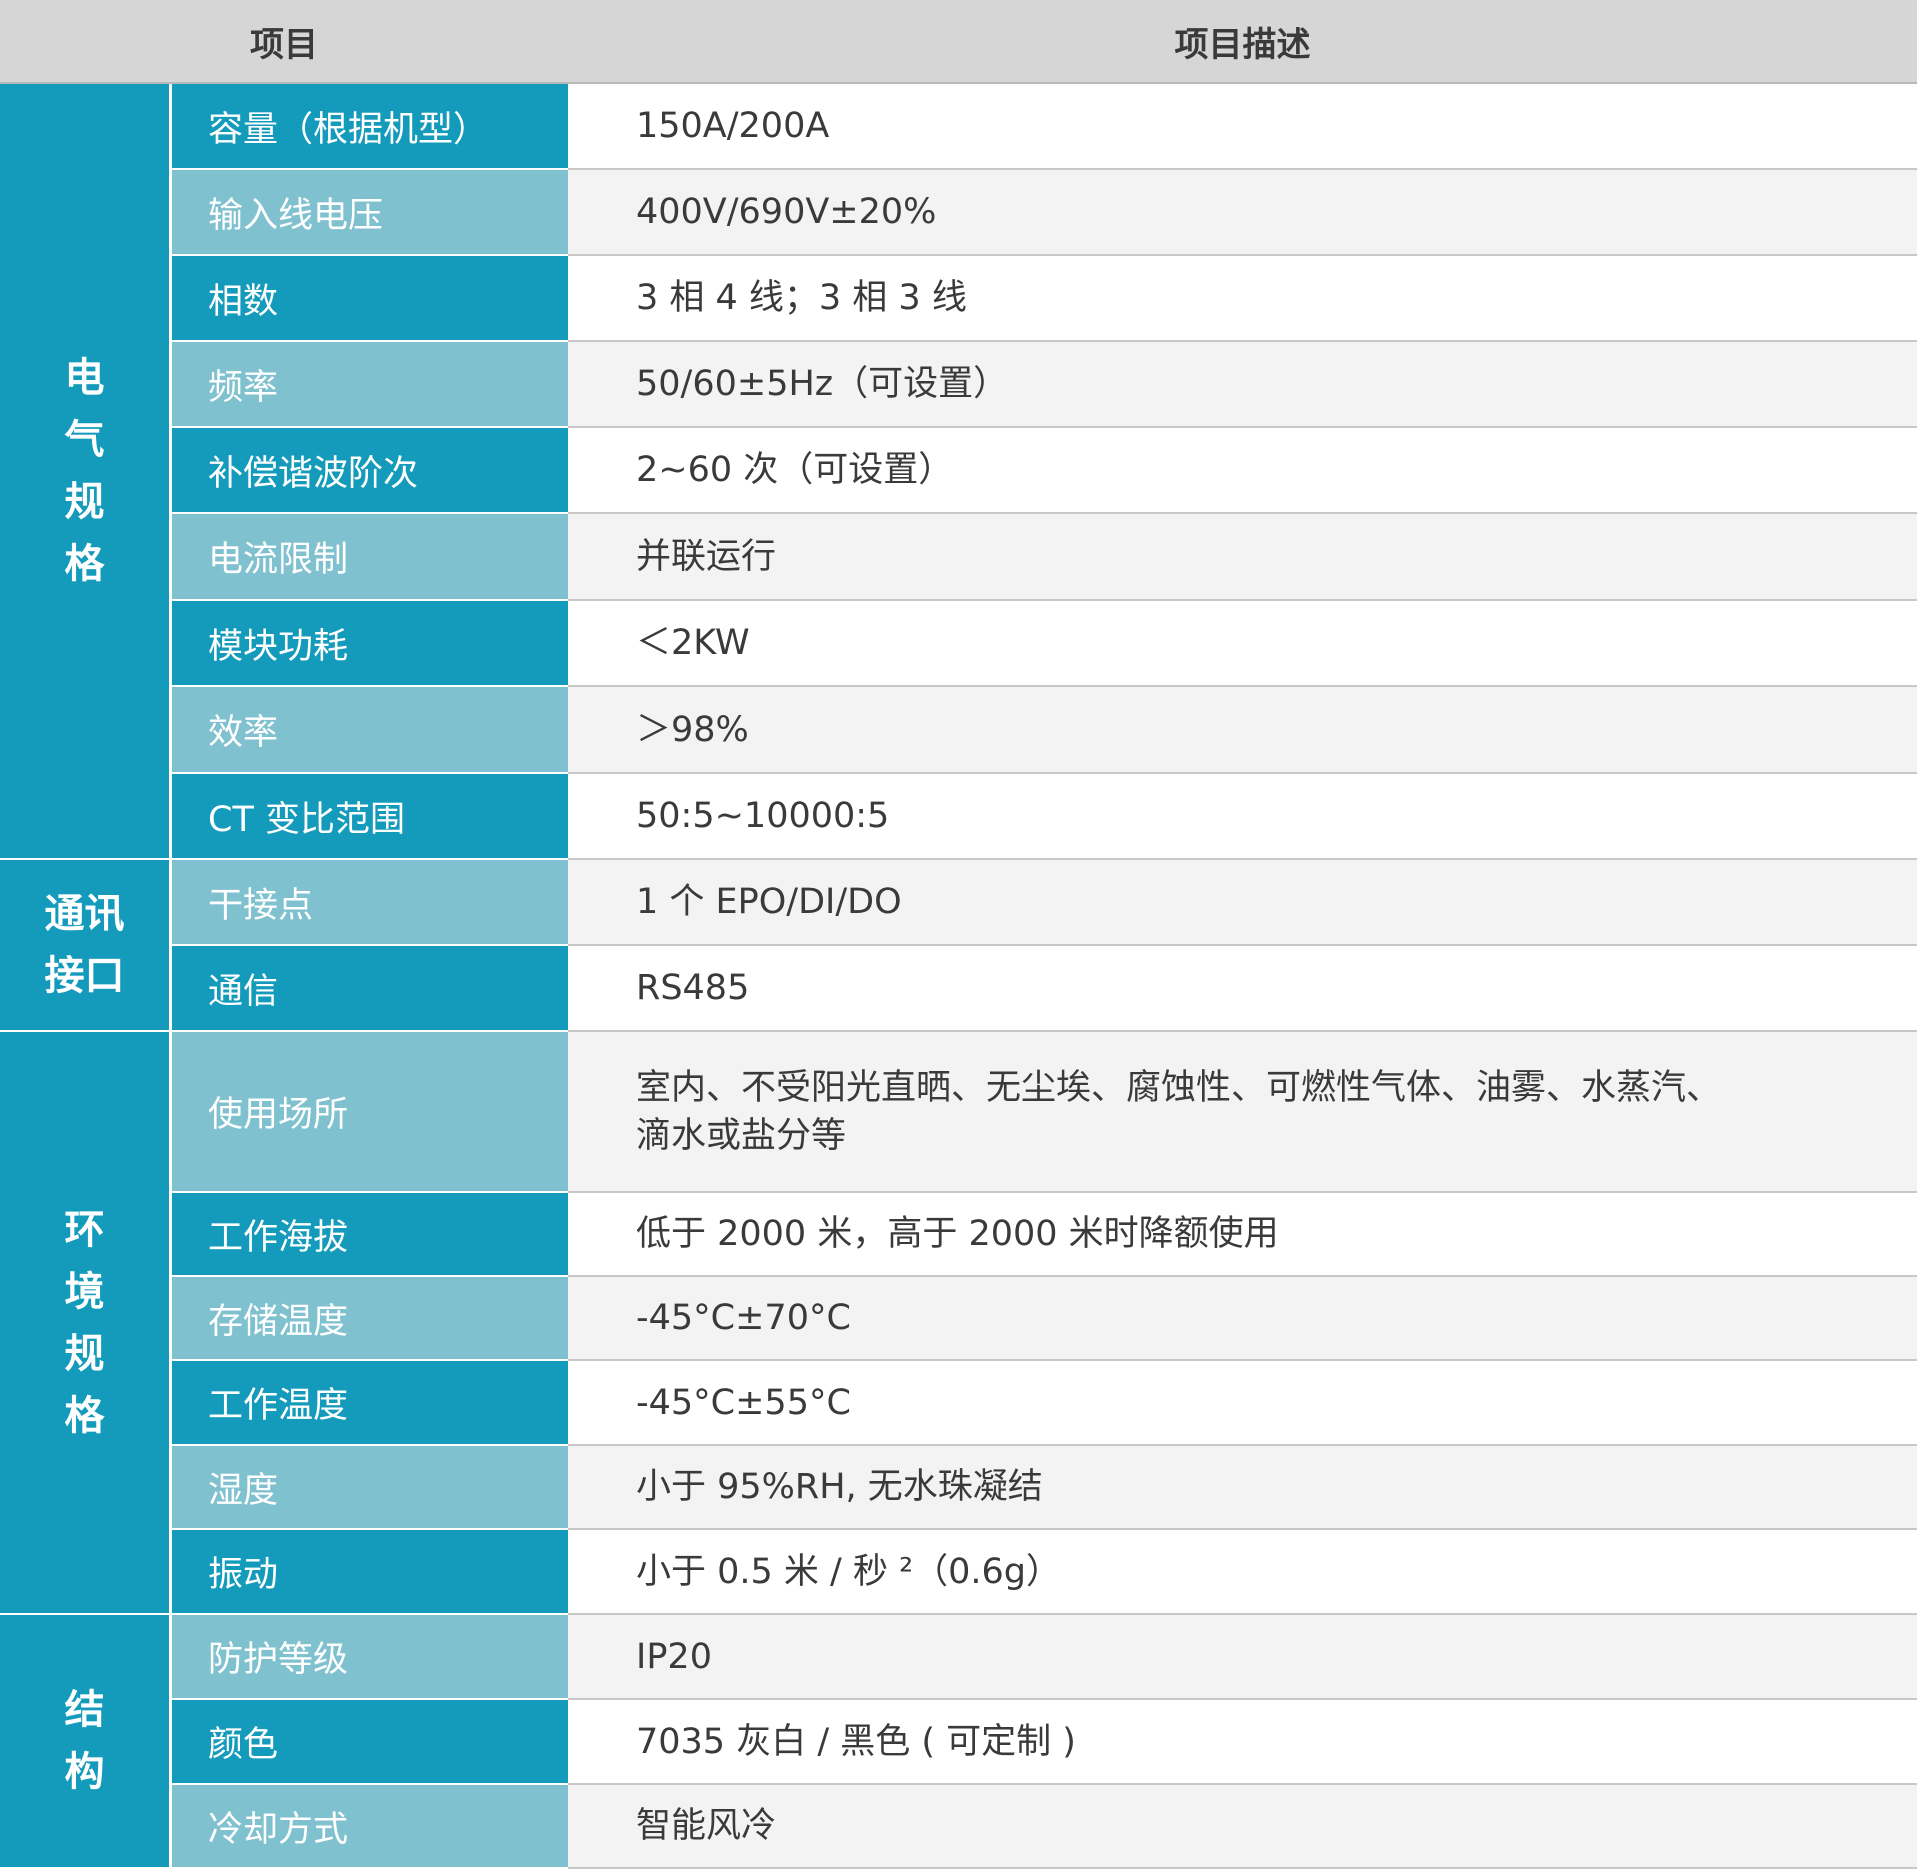 The image size is (1917, 1873). Describe the element at coordinates (1242, 1403) in the screenshot. I see `row-description: -45°C±55°C` at that location.